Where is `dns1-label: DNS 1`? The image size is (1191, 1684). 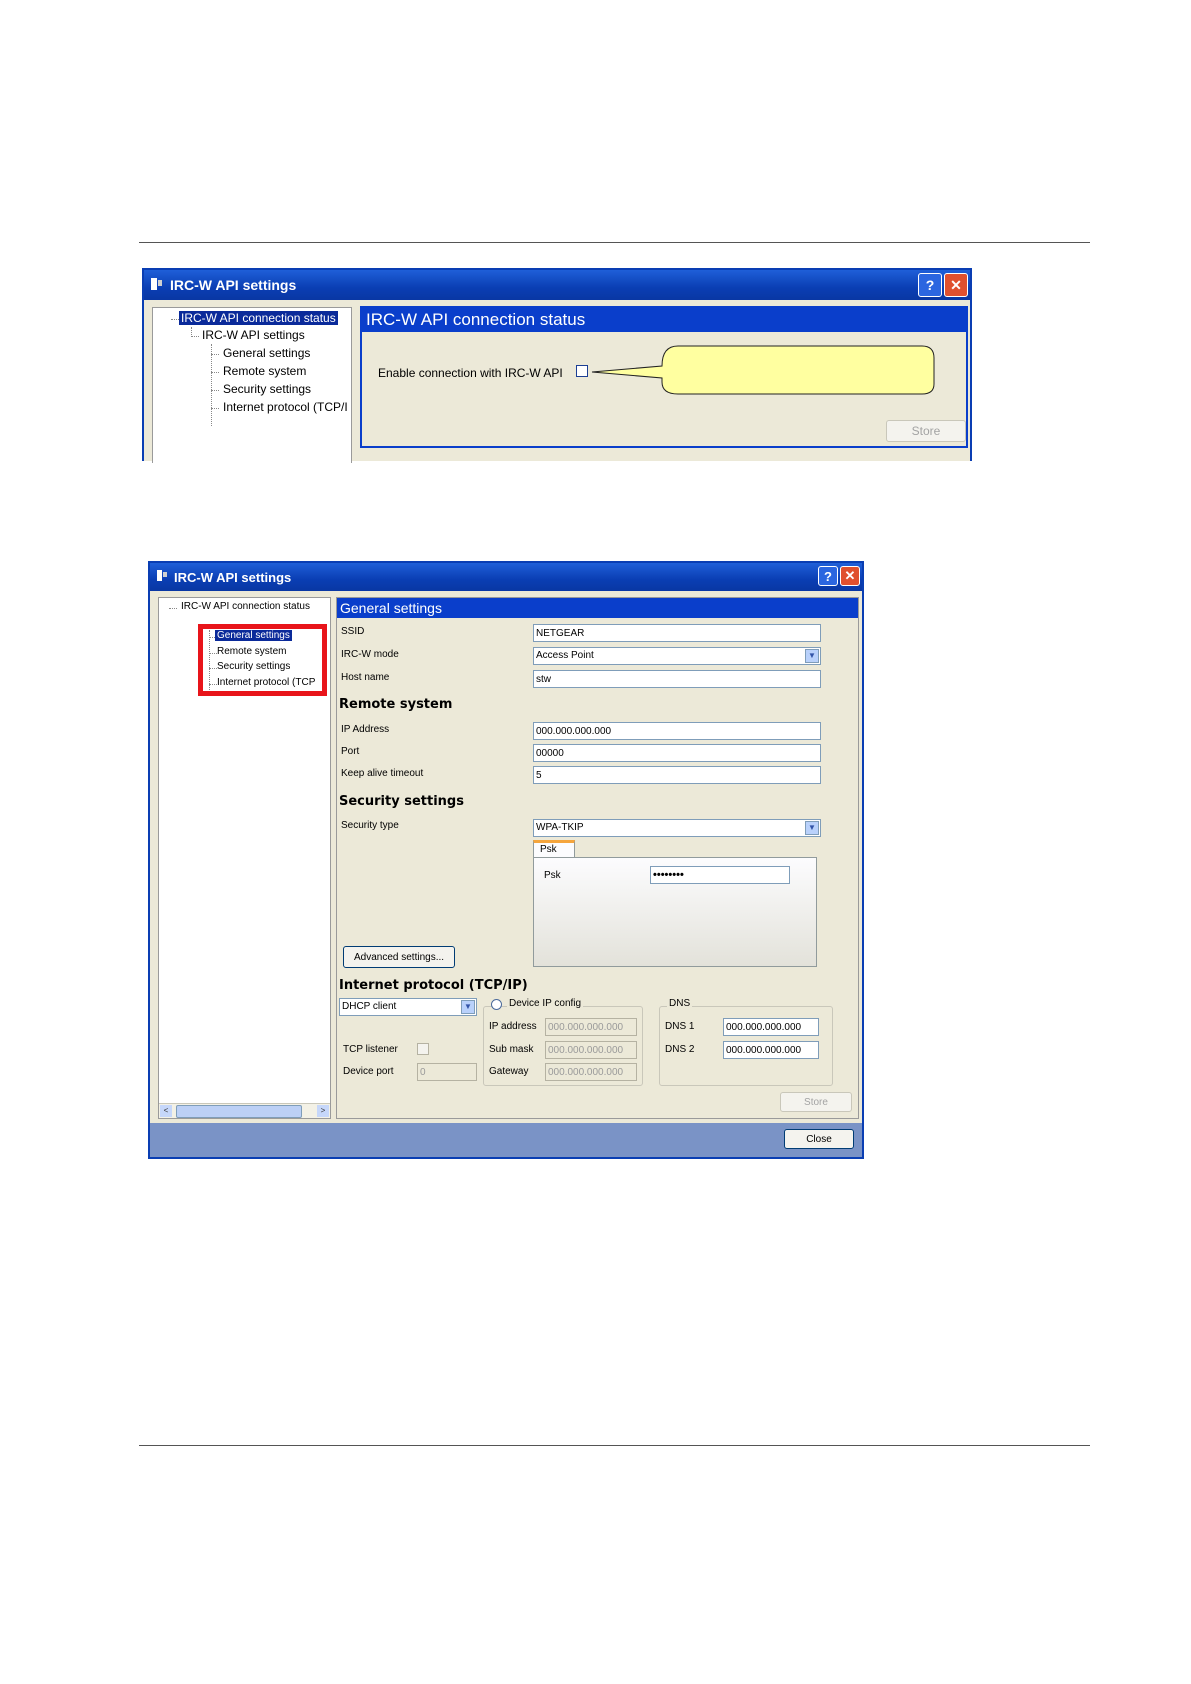
dns1-label: DNS 1 is located at coordinates (680, 1026).